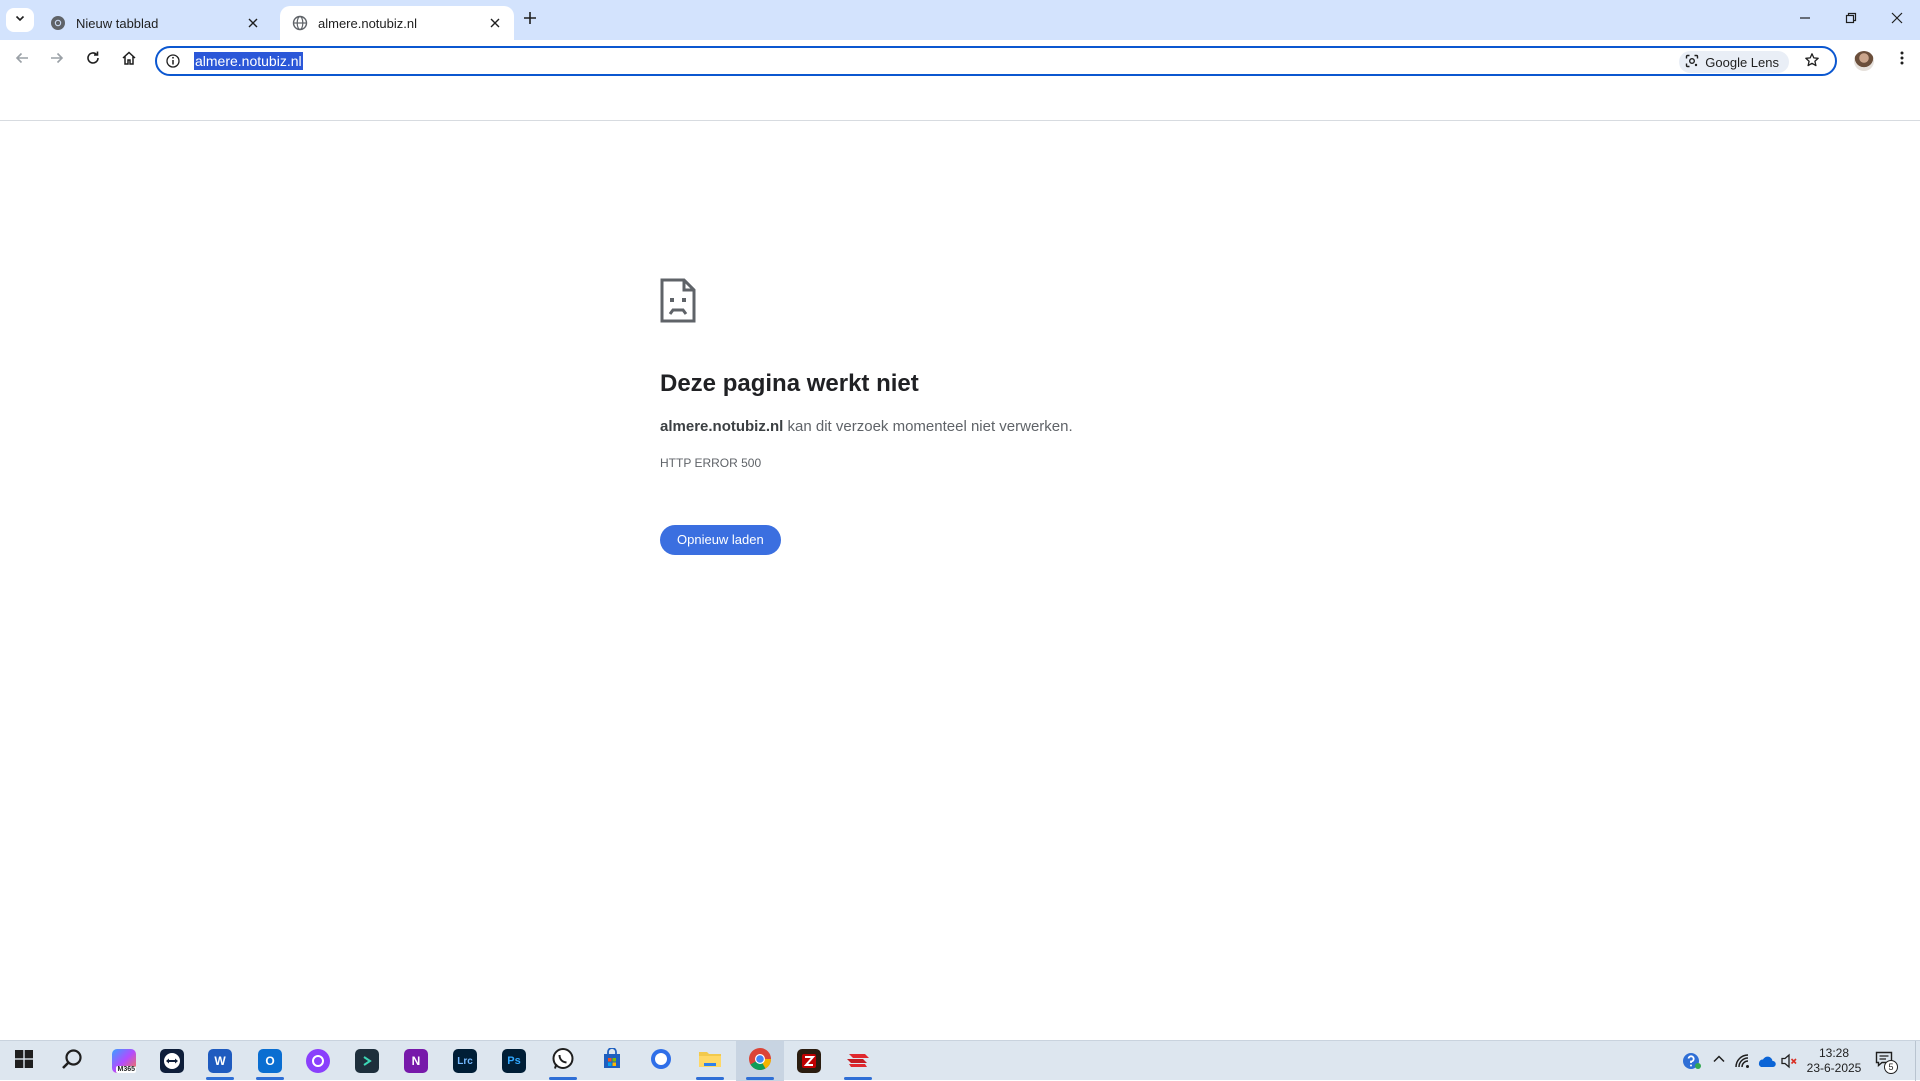 Image resolution: width=1920 pixels, height=1081 pixels. Describe the element at coordinates (300, 23) in the screenshot. I see `globe-icon` at that location.